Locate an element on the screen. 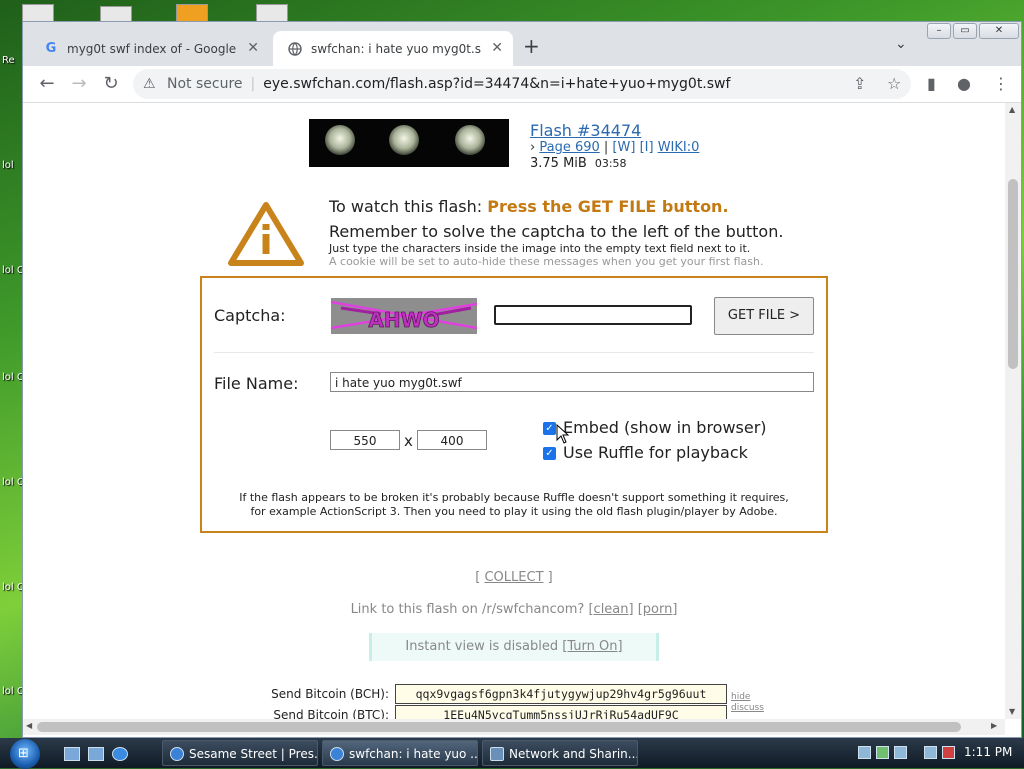 The image size is (1024, 769). i-link: [I] is located at coordinates (647, 147).